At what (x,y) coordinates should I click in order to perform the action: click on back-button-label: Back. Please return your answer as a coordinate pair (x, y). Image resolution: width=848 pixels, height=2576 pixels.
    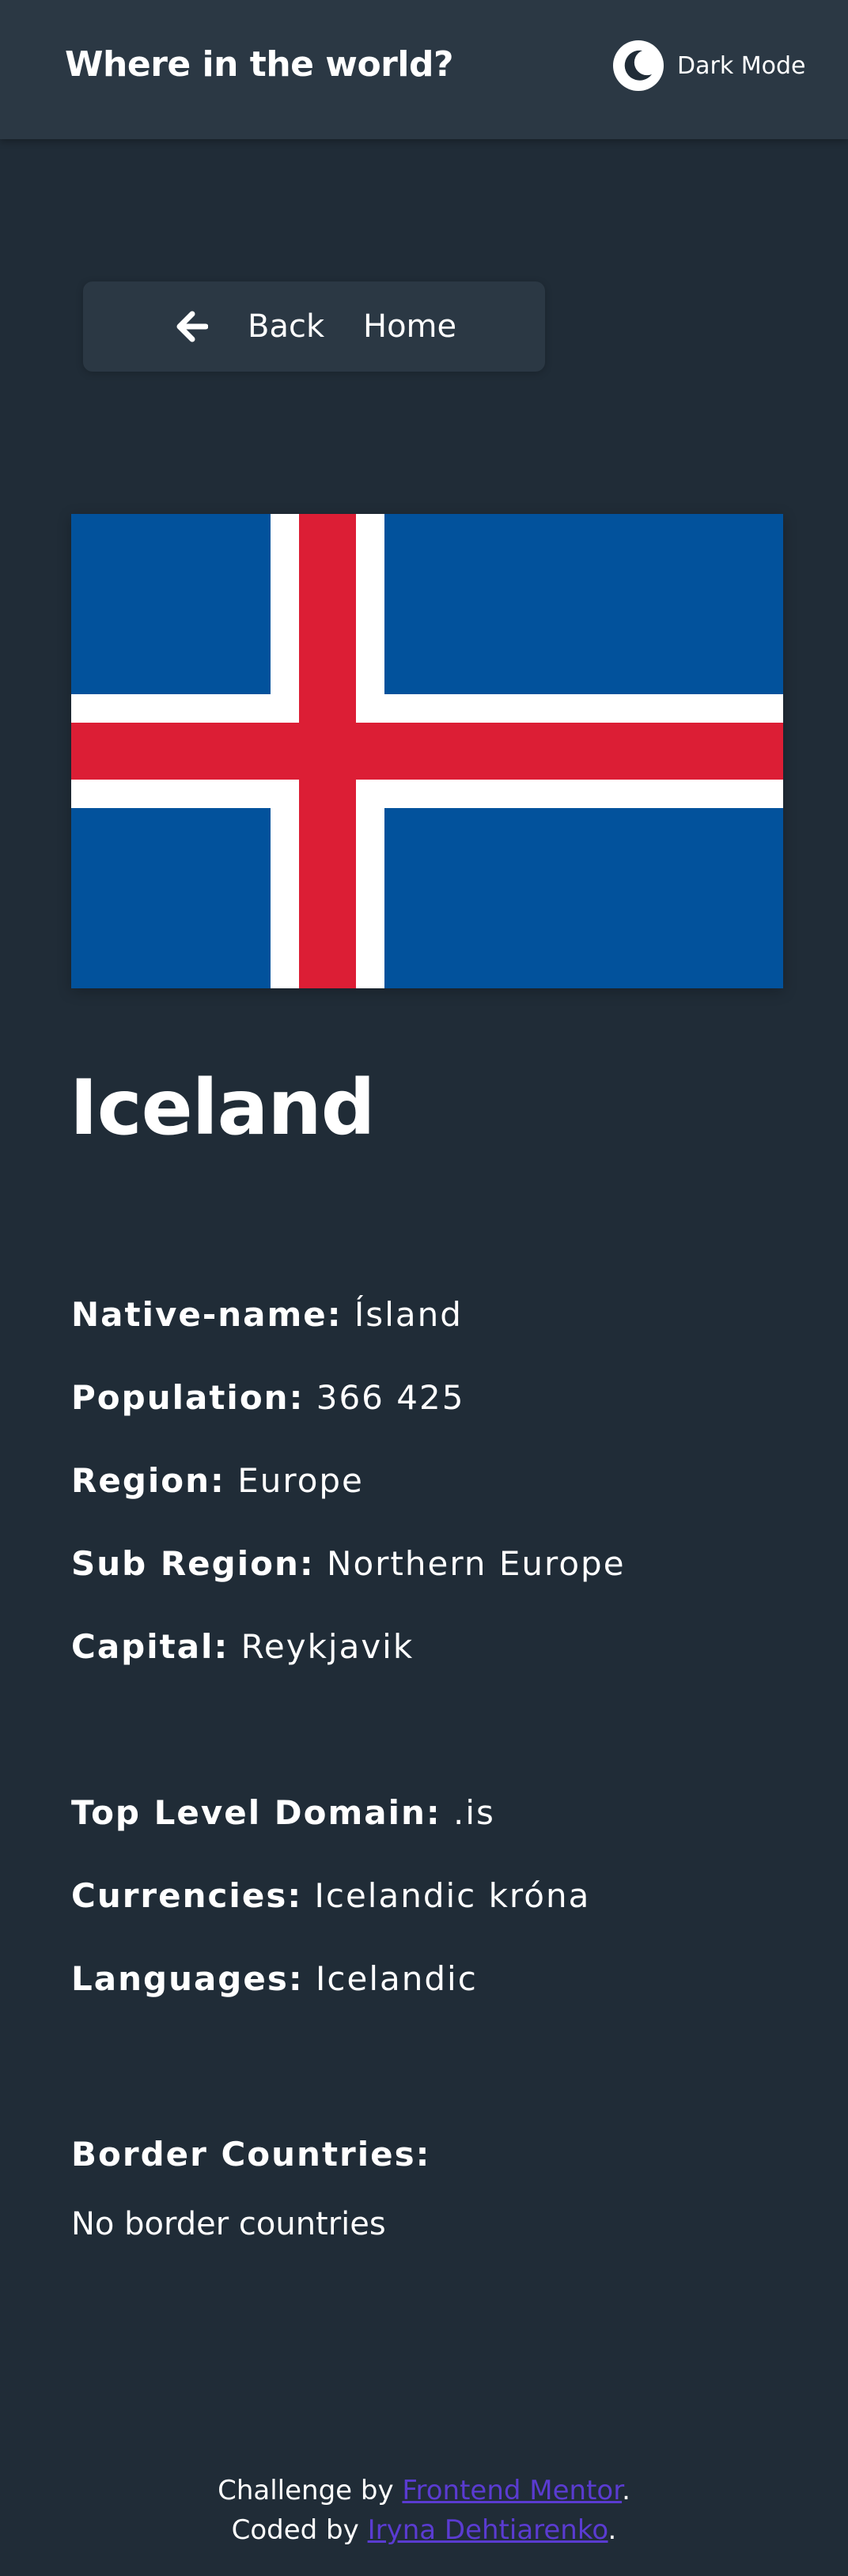
    Looking at the image, I should click on (286, 326).